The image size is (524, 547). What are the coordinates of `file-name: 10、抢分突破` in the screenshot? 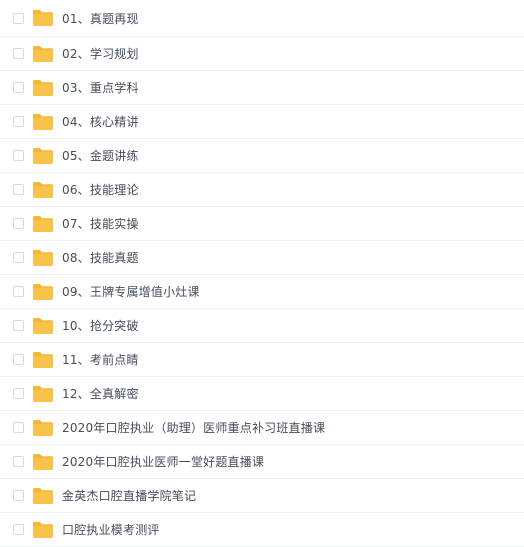 It's located at (100, 325).